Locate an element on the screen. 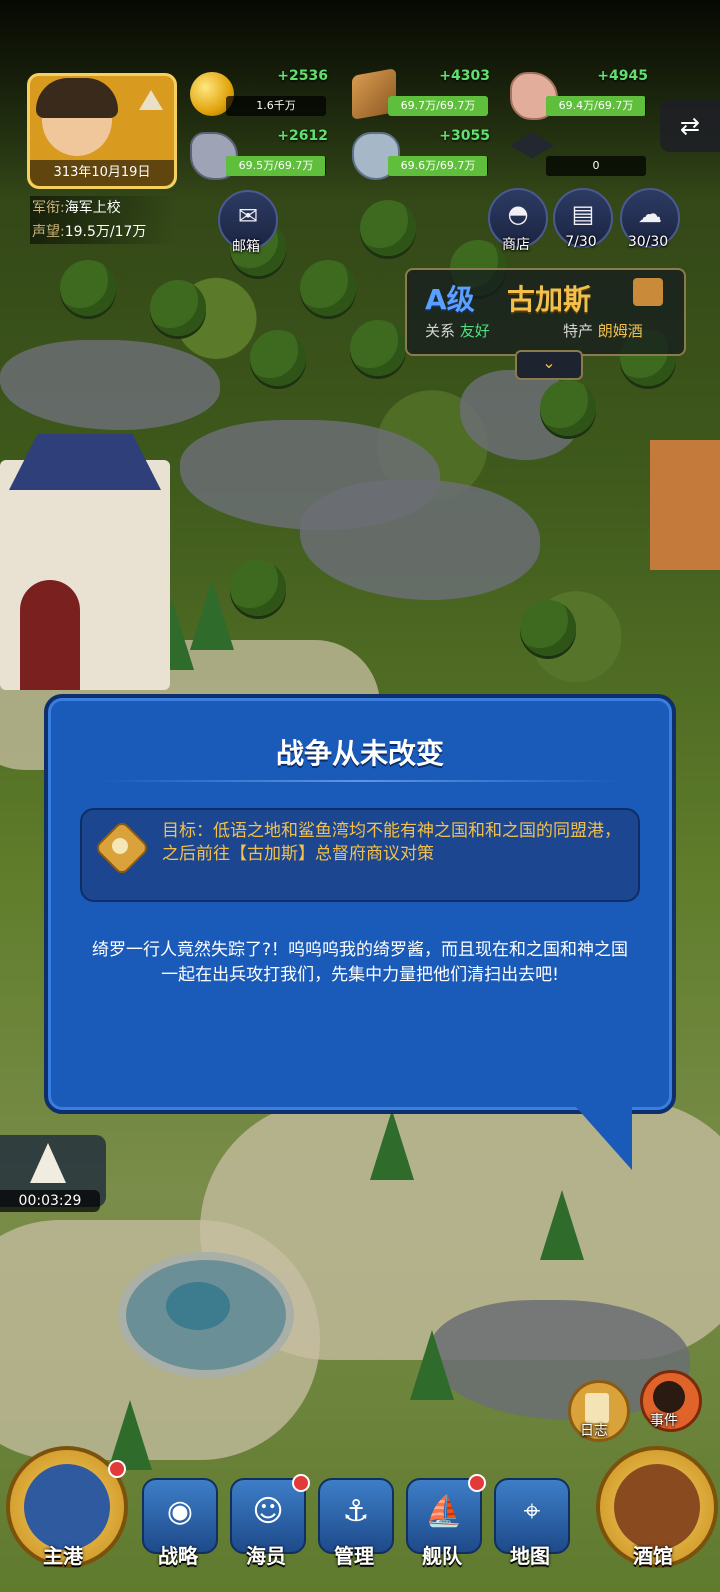  town-house is located at coordinates (685, 505).